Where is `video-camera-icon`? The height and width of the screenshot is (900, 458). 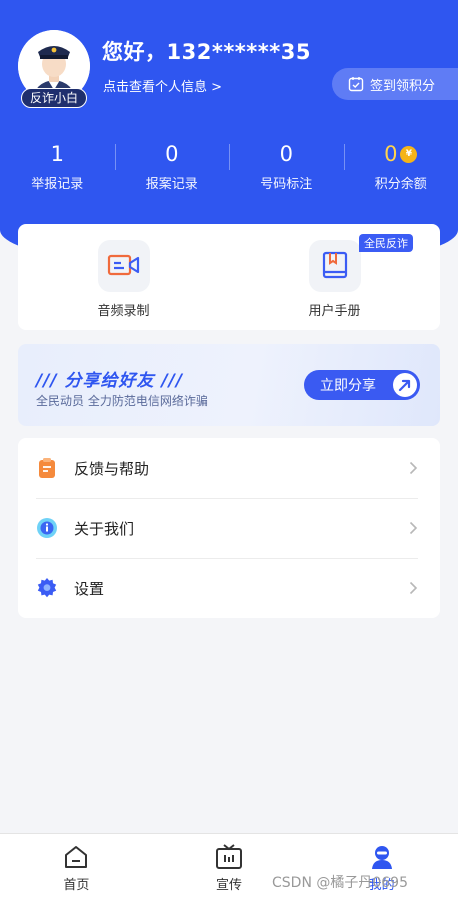
video-camera-icon is located at coordinates (123, 266).